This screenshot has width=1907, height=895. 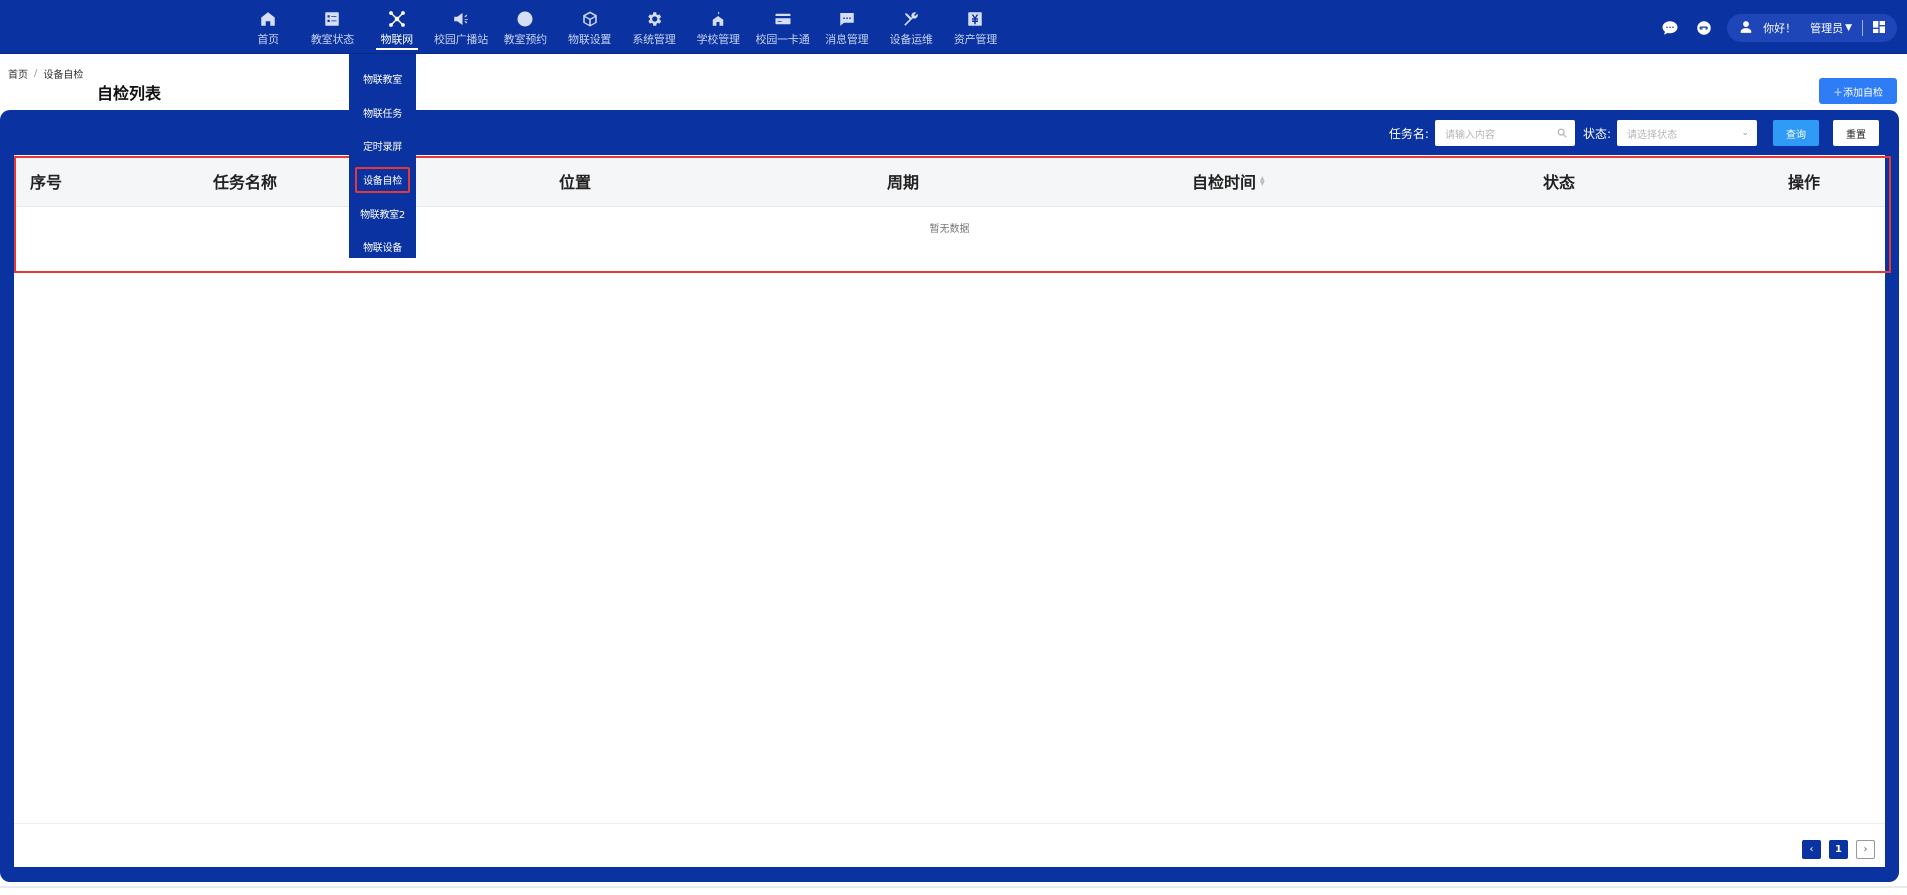 I want to click on user-menu: 你好！ 管理员 ▼, so click(x=1812, y=28).